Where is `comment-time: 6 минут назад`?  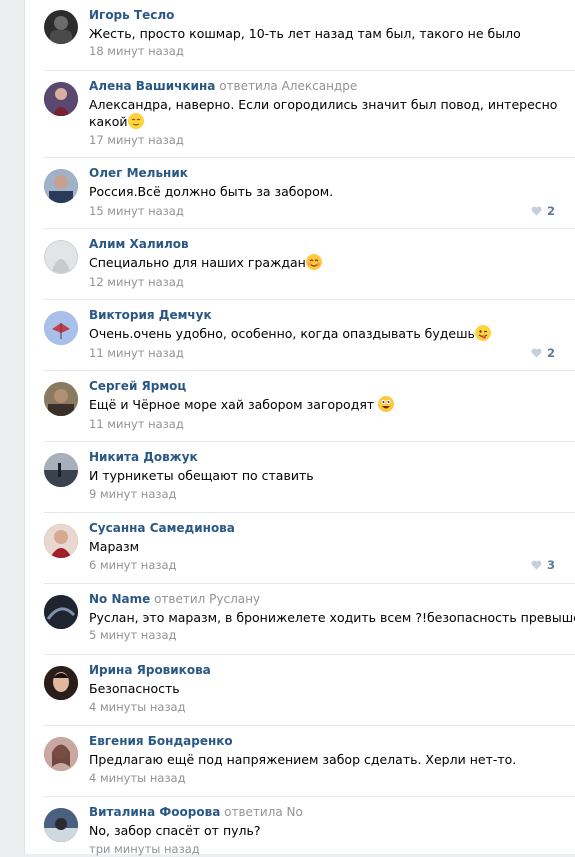 comment-time: 6 минут назад is located at coordinates (132, 565).